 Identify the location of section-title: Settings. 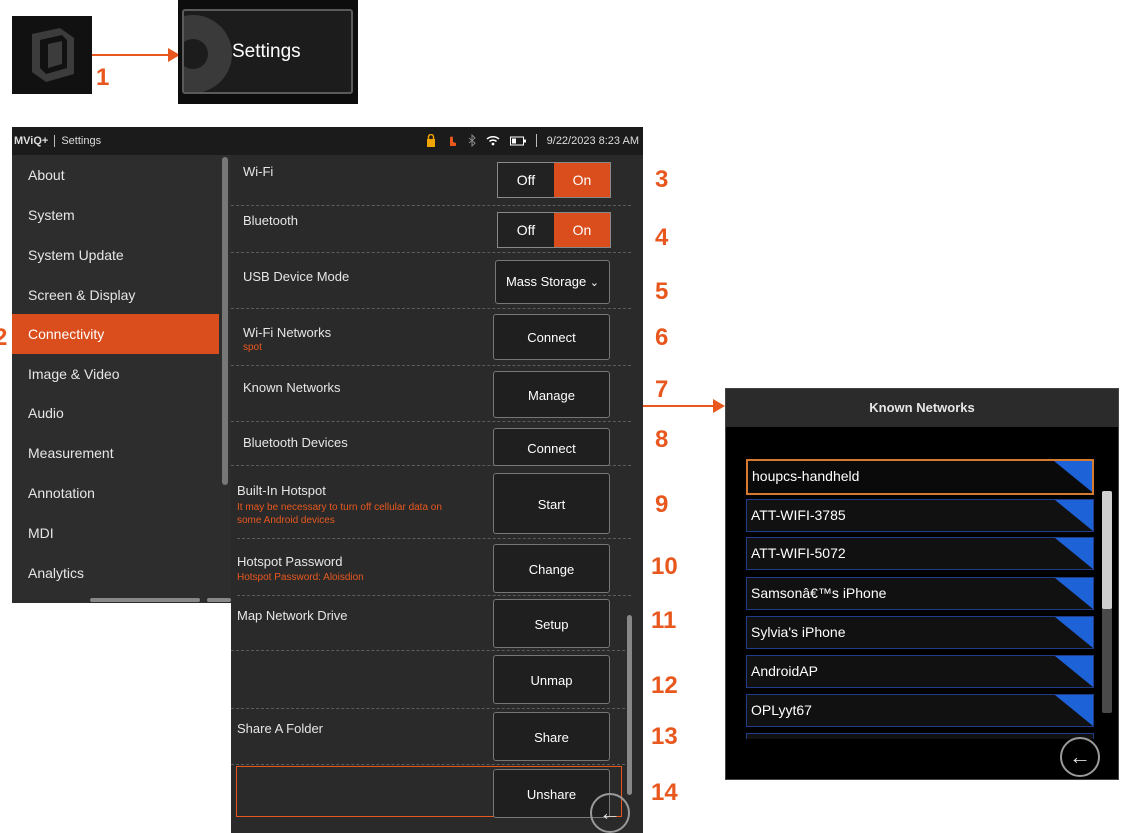
(81, 141).